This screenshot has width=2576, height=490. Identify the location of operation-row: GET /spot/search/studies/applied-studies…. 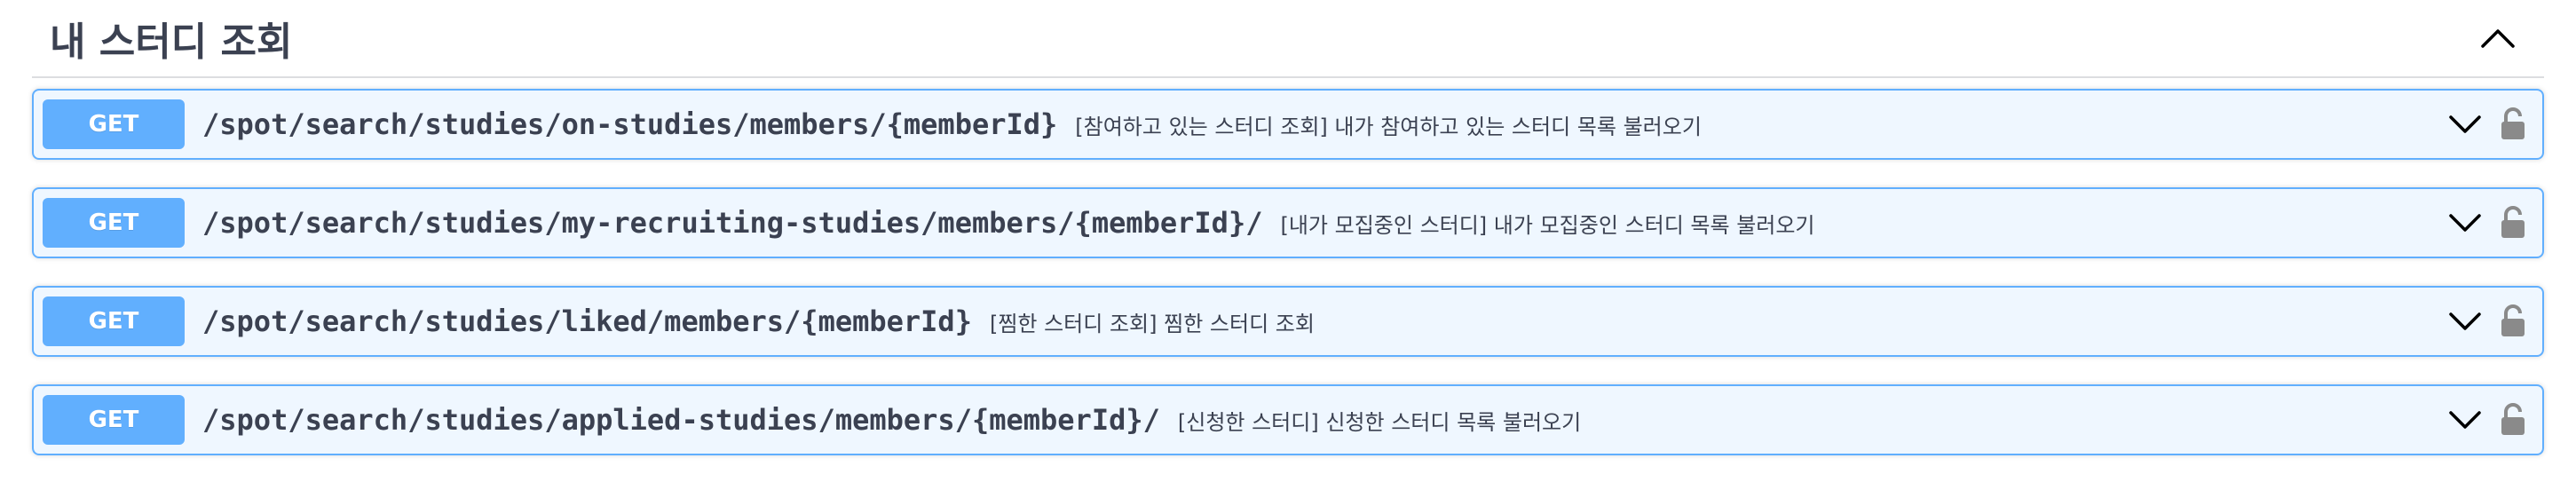
(1288, 419).